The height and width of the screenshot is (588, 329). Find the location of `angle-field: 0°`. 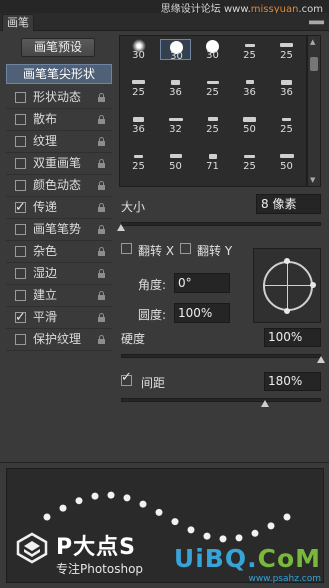

angle-field: 0° is located at coordinates (202, 283).